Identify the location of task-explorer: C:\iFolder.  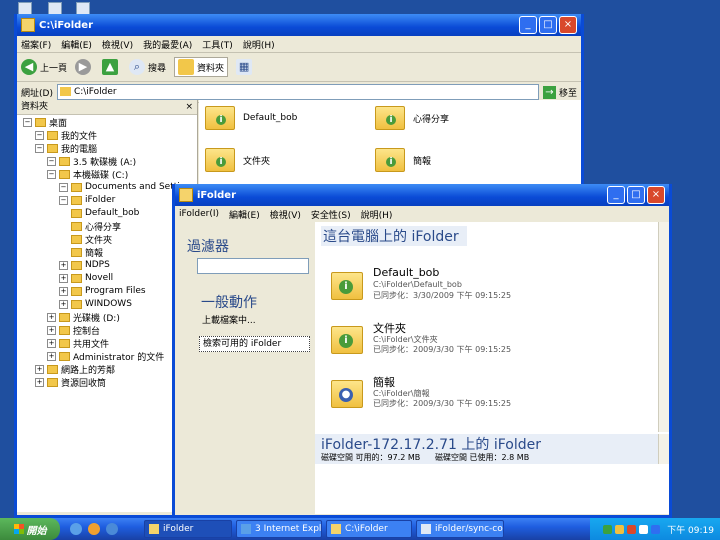
(369, 529).